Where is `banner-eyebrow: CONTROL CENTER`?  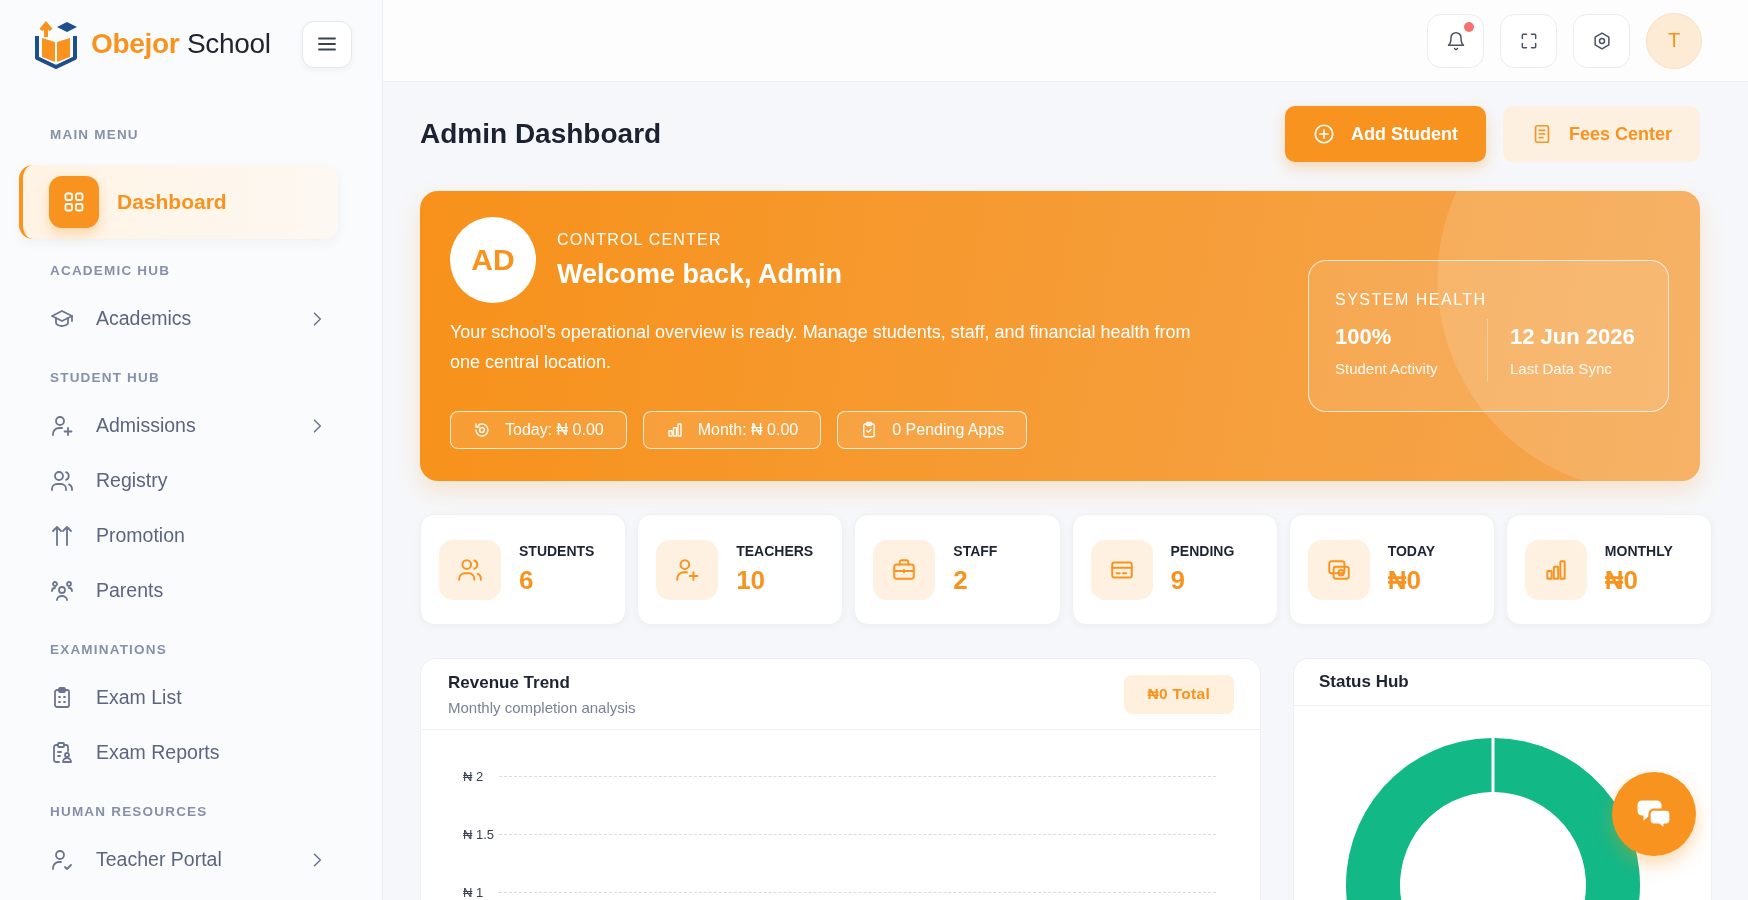
banner-eyebrow: CONTROL CENTER is located at coordinates (640, 239).